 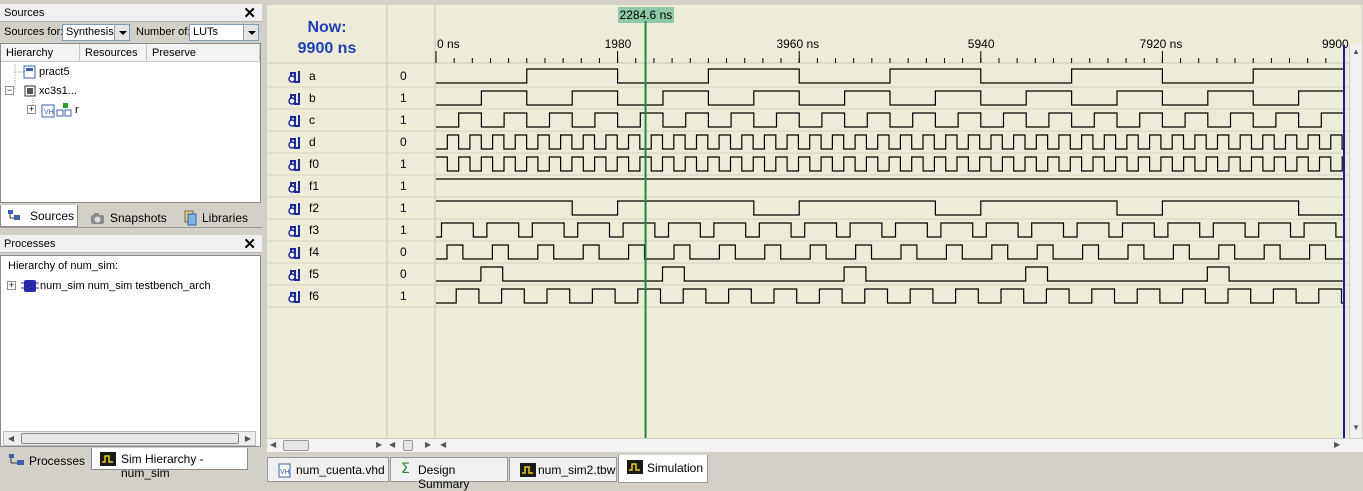 What do you see at coordinates (890, 98) in the screenshot?
I see `waveform-trace-b` at bounding box center [890, 98].